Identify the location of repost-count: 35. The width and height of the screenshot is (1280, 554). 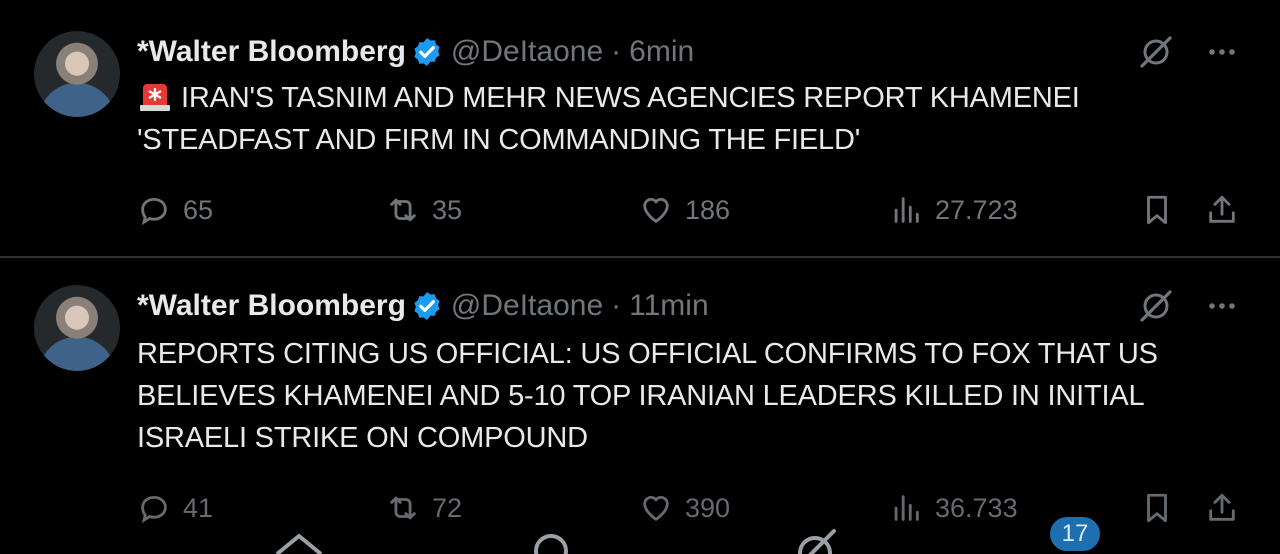
(447, 209).